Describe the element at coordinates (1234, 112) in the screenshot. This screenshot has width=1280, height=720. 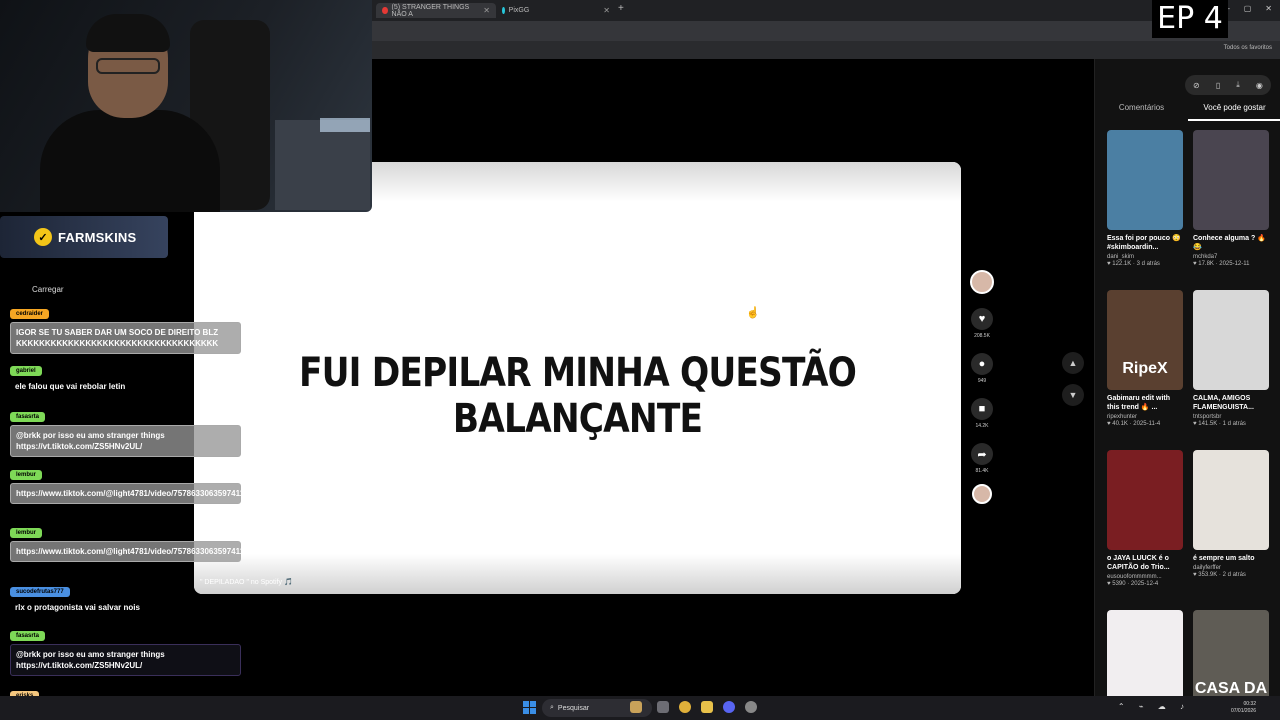
I see `tab-you-may-like: Você pode gostar` at that location.